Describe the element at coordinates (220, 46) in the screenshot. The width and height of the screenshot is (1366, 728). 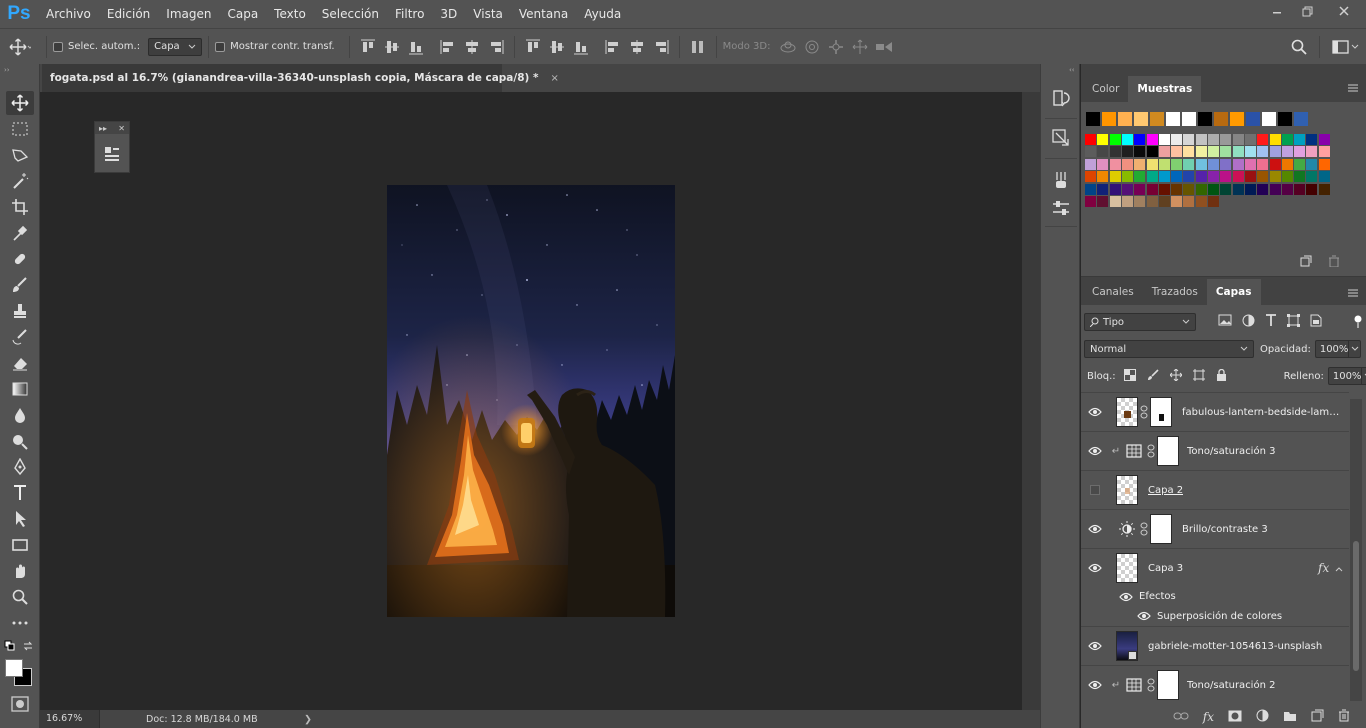
I see `show-transform-checkbox` at that location.